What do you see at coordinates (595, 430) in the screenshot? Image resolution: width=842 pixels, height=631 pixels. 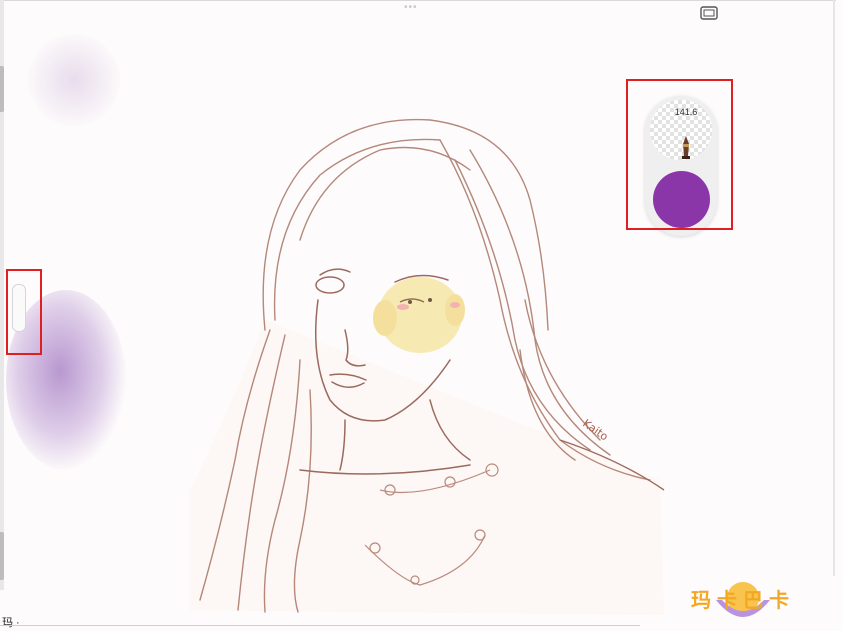 I see `artist-signature: Kaito` at bounding box center [595, 430].